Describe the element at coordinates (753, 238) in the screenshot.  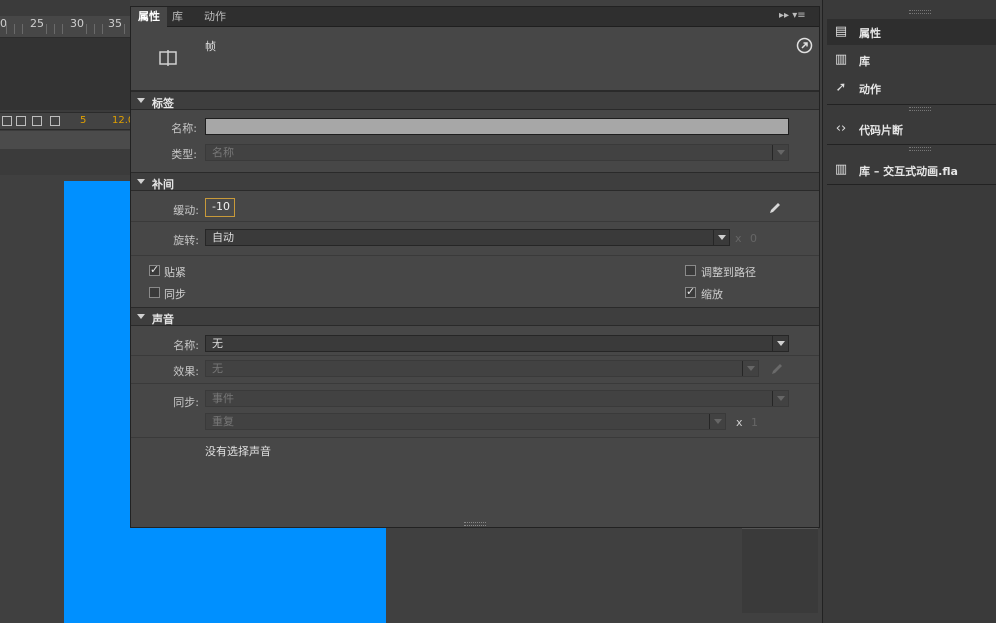
I see `rotate-times-value: 0` at that location.